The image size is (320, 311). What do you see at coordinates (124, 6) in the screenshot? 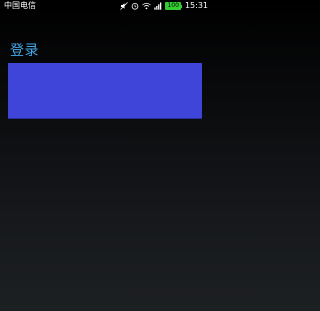
I see `mute-icon` at bounding box center [124, 6].